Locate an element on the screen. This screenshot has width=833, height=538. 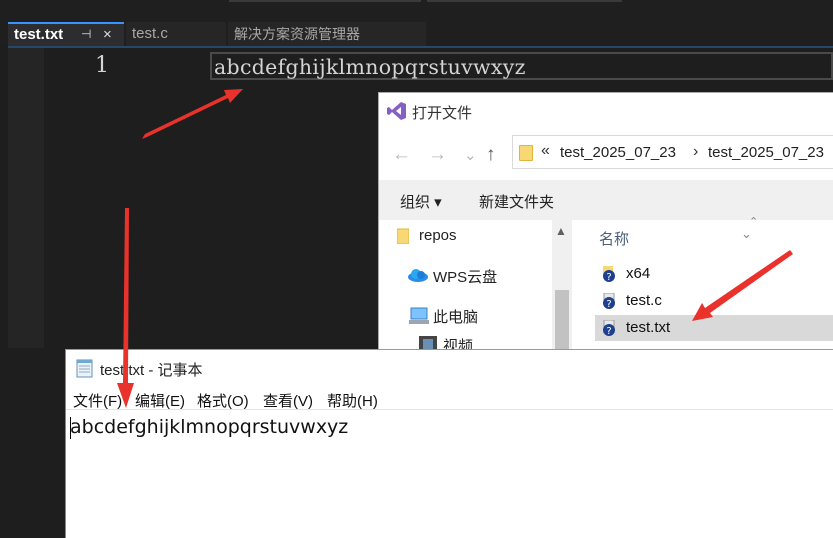
file-row-test-c: ? test.c is located at coordinates (714, 301).